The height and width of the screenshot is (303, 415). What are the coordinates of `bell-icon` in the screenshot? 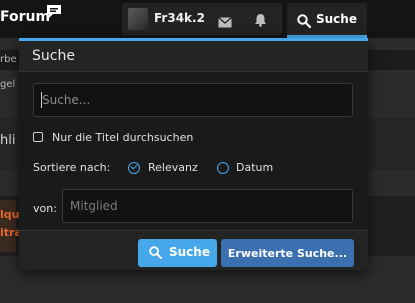 It's located at (260, 21).